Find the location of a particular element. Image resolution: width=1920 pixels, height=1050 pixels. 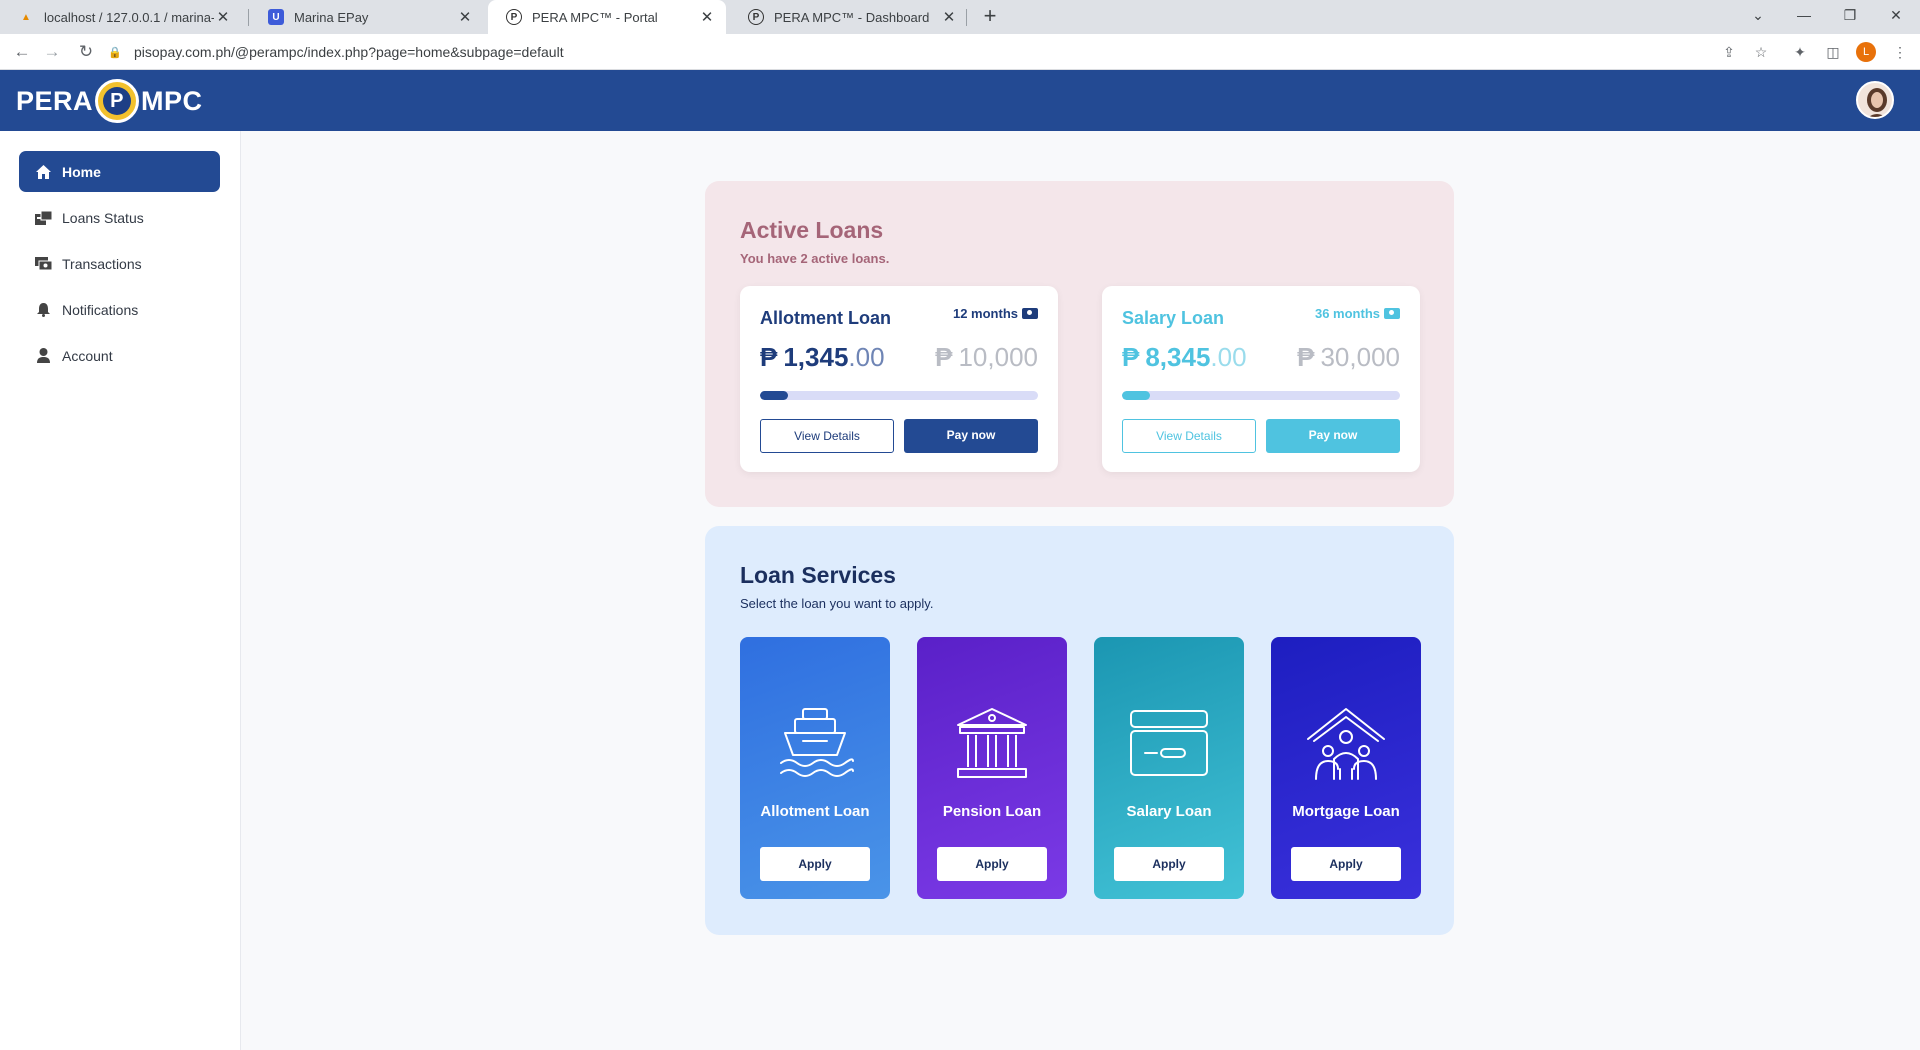

service-card-mortgage: Mortgage Loan Apply is located at coordinates (1346, 768).